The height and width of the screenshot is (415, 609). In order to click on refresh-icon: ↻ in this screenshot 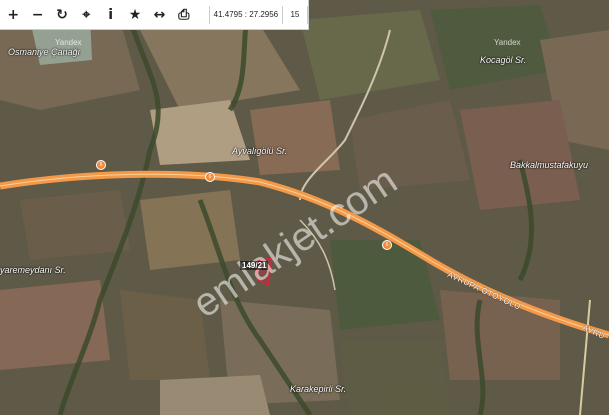, I will do `click(62, 15)`.